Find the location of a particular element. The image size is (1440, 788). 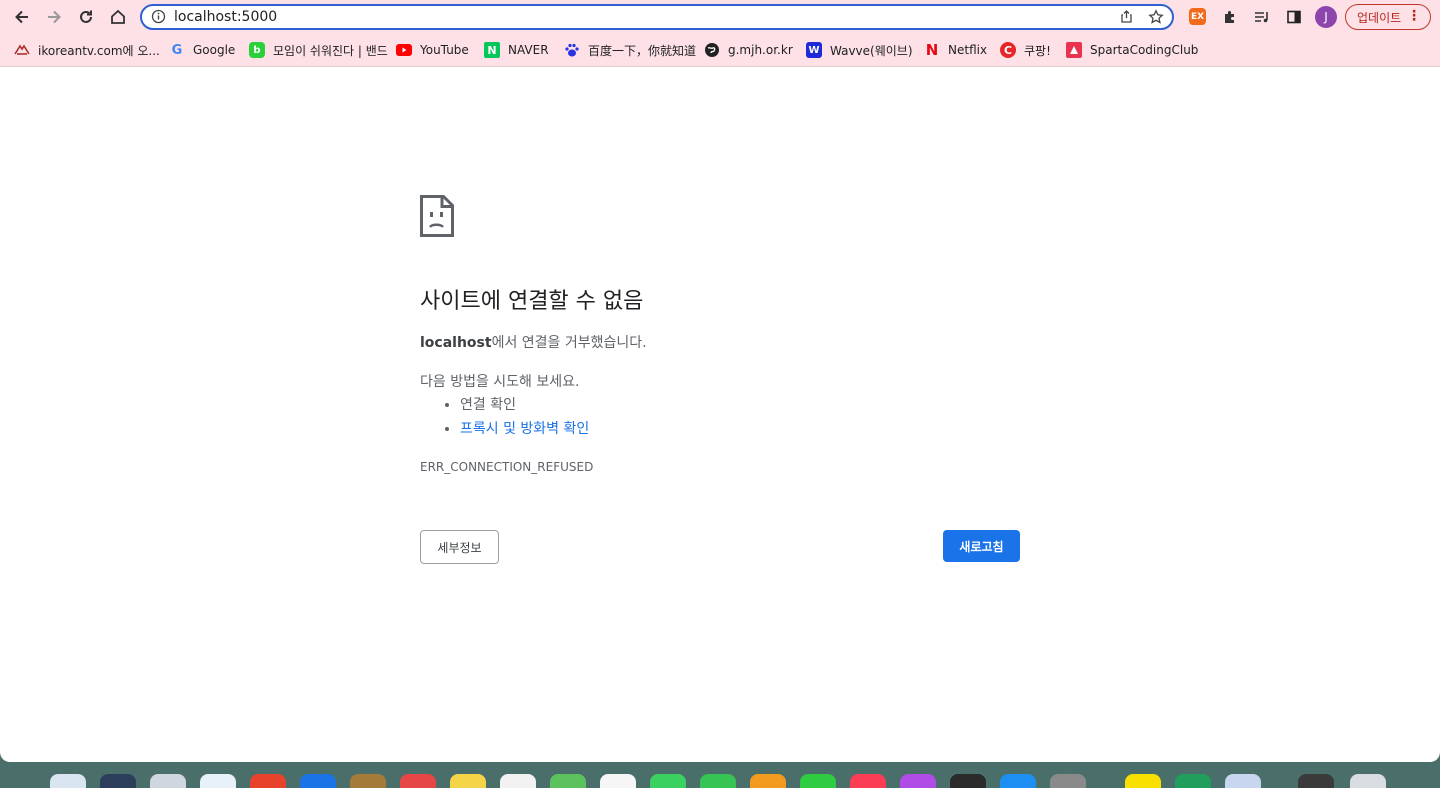

site-info-icon is located at coordinates (158, 18).